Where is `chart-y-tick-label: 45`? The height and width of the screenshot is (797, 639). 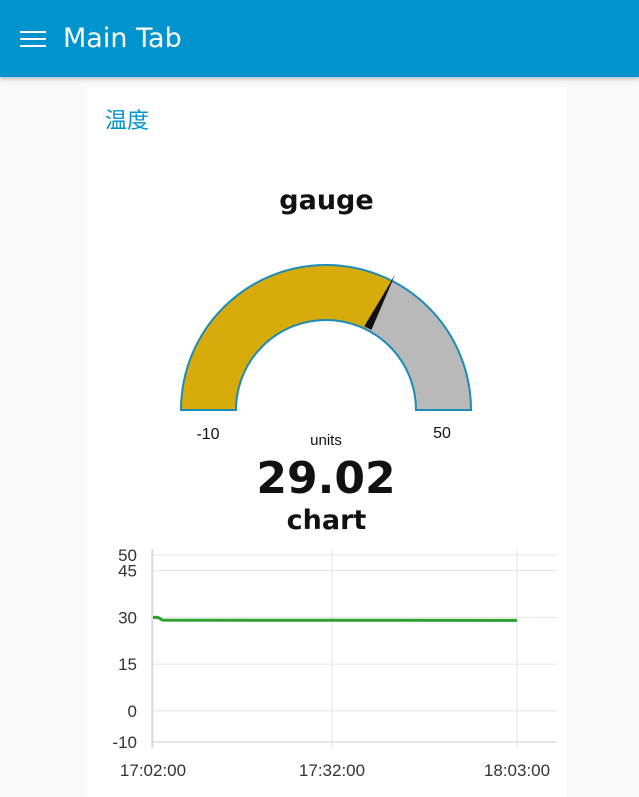
chart-y-tick-label: 45 is located at coordinates (127, 571).